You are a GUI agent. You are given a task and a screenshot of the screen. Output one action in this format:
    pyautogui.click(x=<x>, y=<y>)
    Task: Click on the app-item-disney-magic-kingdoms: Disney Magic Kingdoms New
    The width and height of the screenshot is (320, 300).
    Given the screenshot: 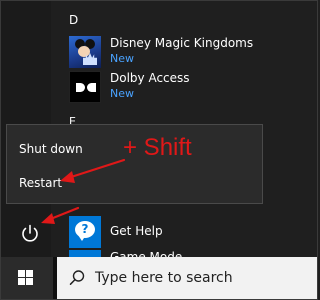 What is the action you would take?
    pyautogui.click(x=187, y=52)
    